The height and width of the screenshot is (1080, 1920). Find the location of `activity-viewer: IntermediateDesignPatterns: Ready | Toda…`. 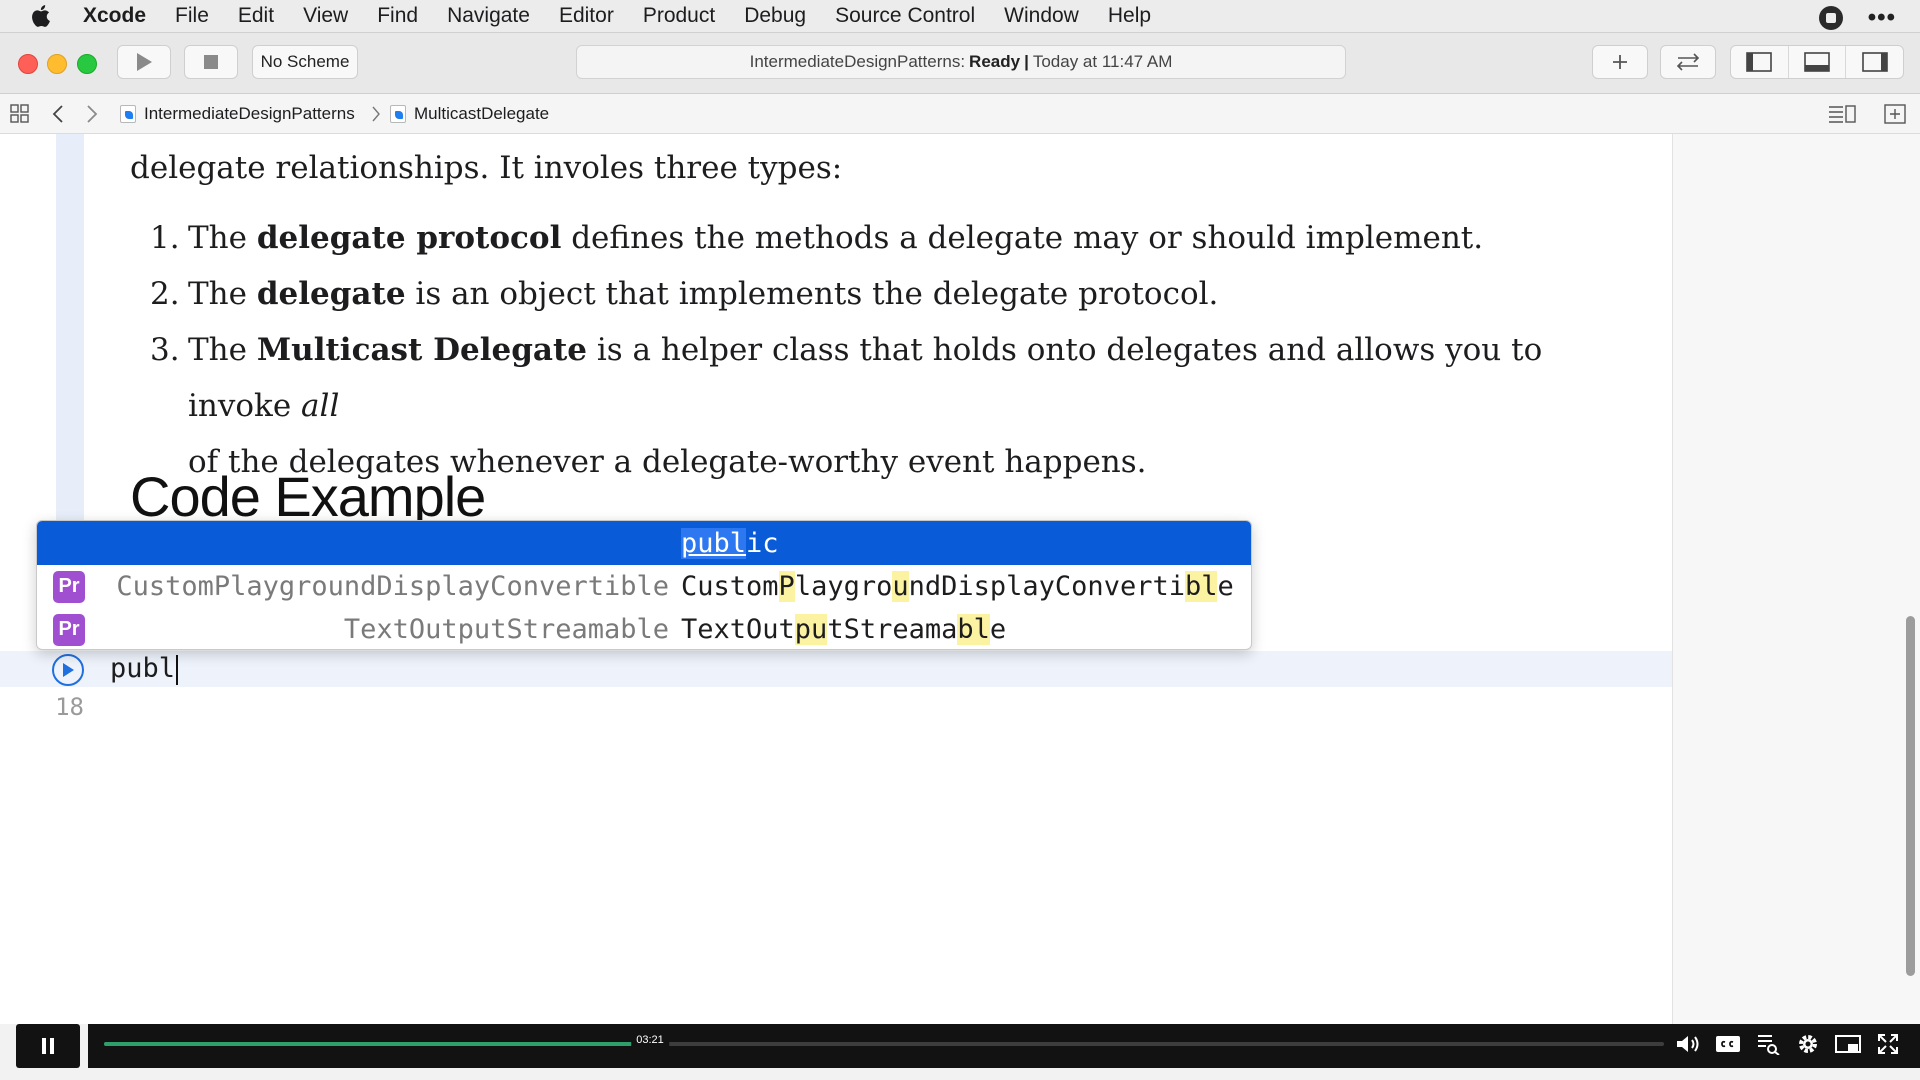

activity-viewer: IntermediateDesignPatterns: Ready | Toda… is located at coordinates (961, 62).